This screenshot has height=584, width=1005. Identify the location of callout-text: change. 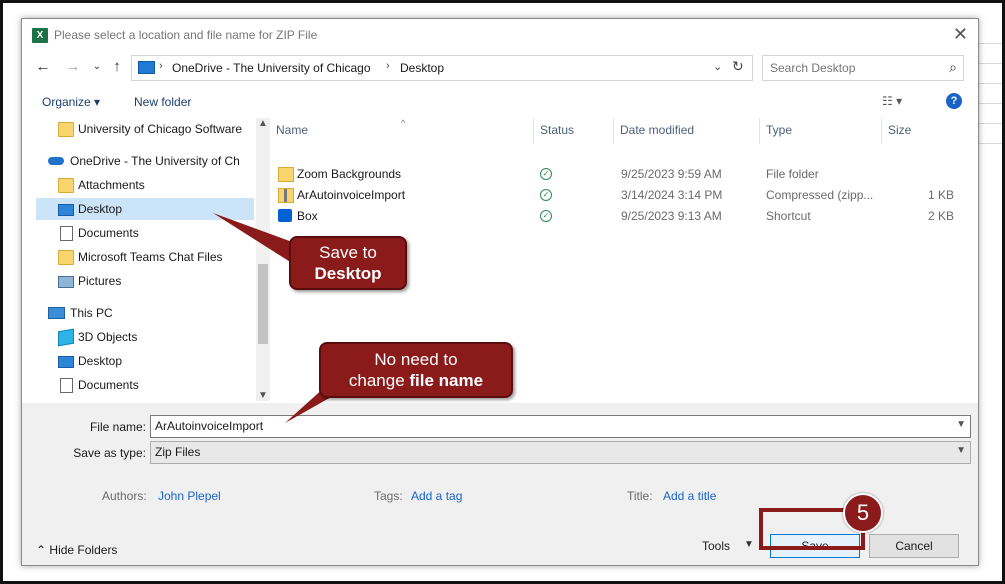
(379, 380).